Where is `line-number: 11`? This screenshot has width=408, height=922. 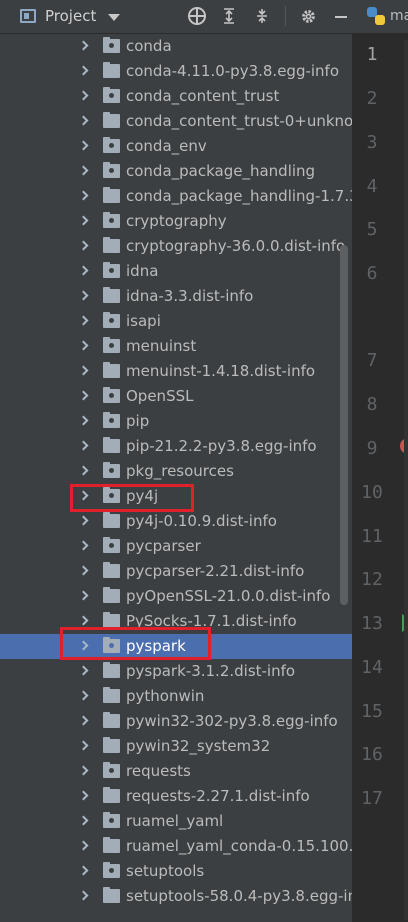
line-number: 11 is located at coordinates (372, 536).